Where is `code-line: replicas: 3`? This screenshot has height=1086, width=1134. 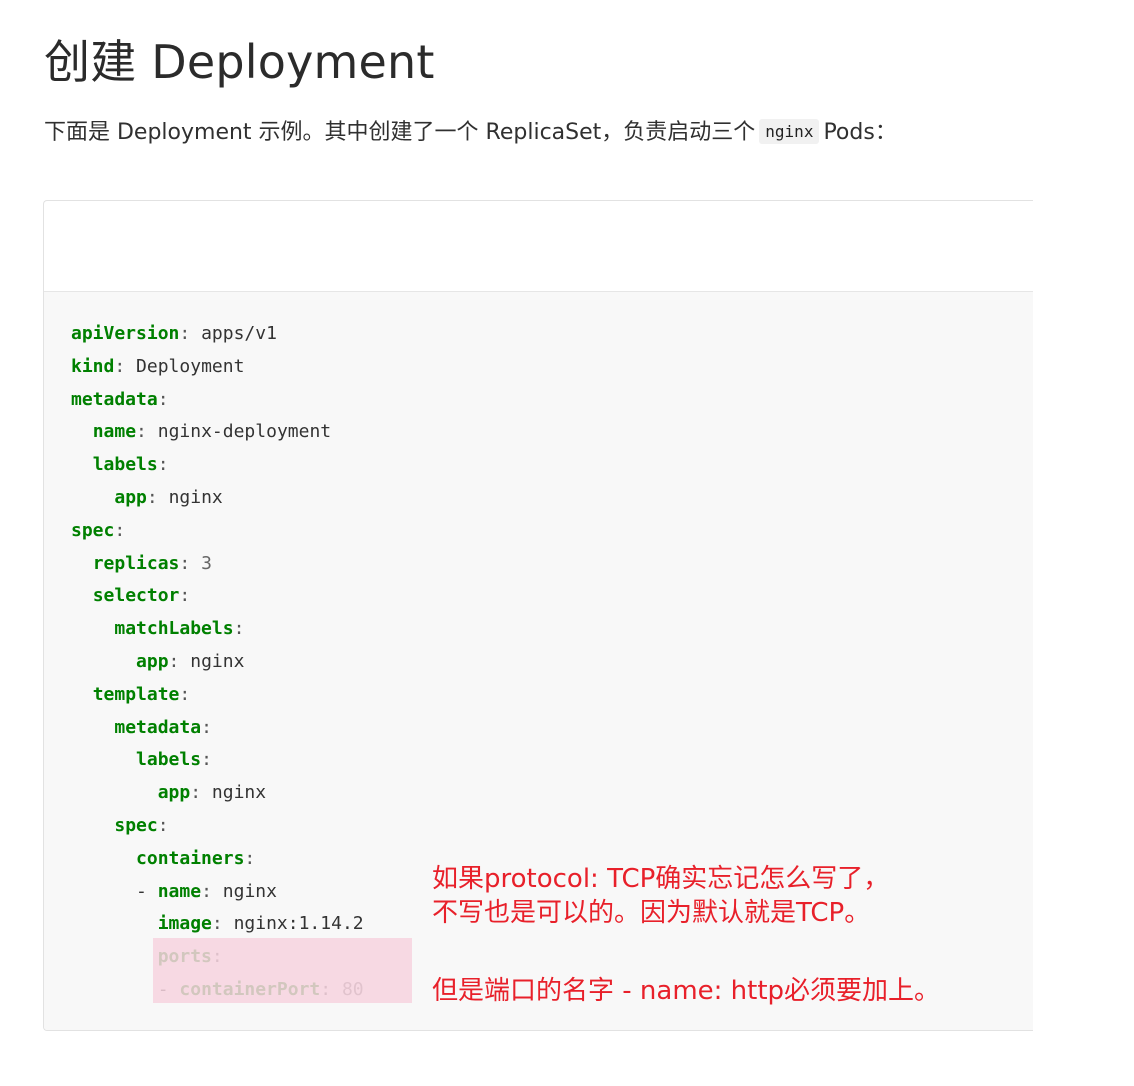 code-line: replicas: 3 is located at coordinates (217, 564).